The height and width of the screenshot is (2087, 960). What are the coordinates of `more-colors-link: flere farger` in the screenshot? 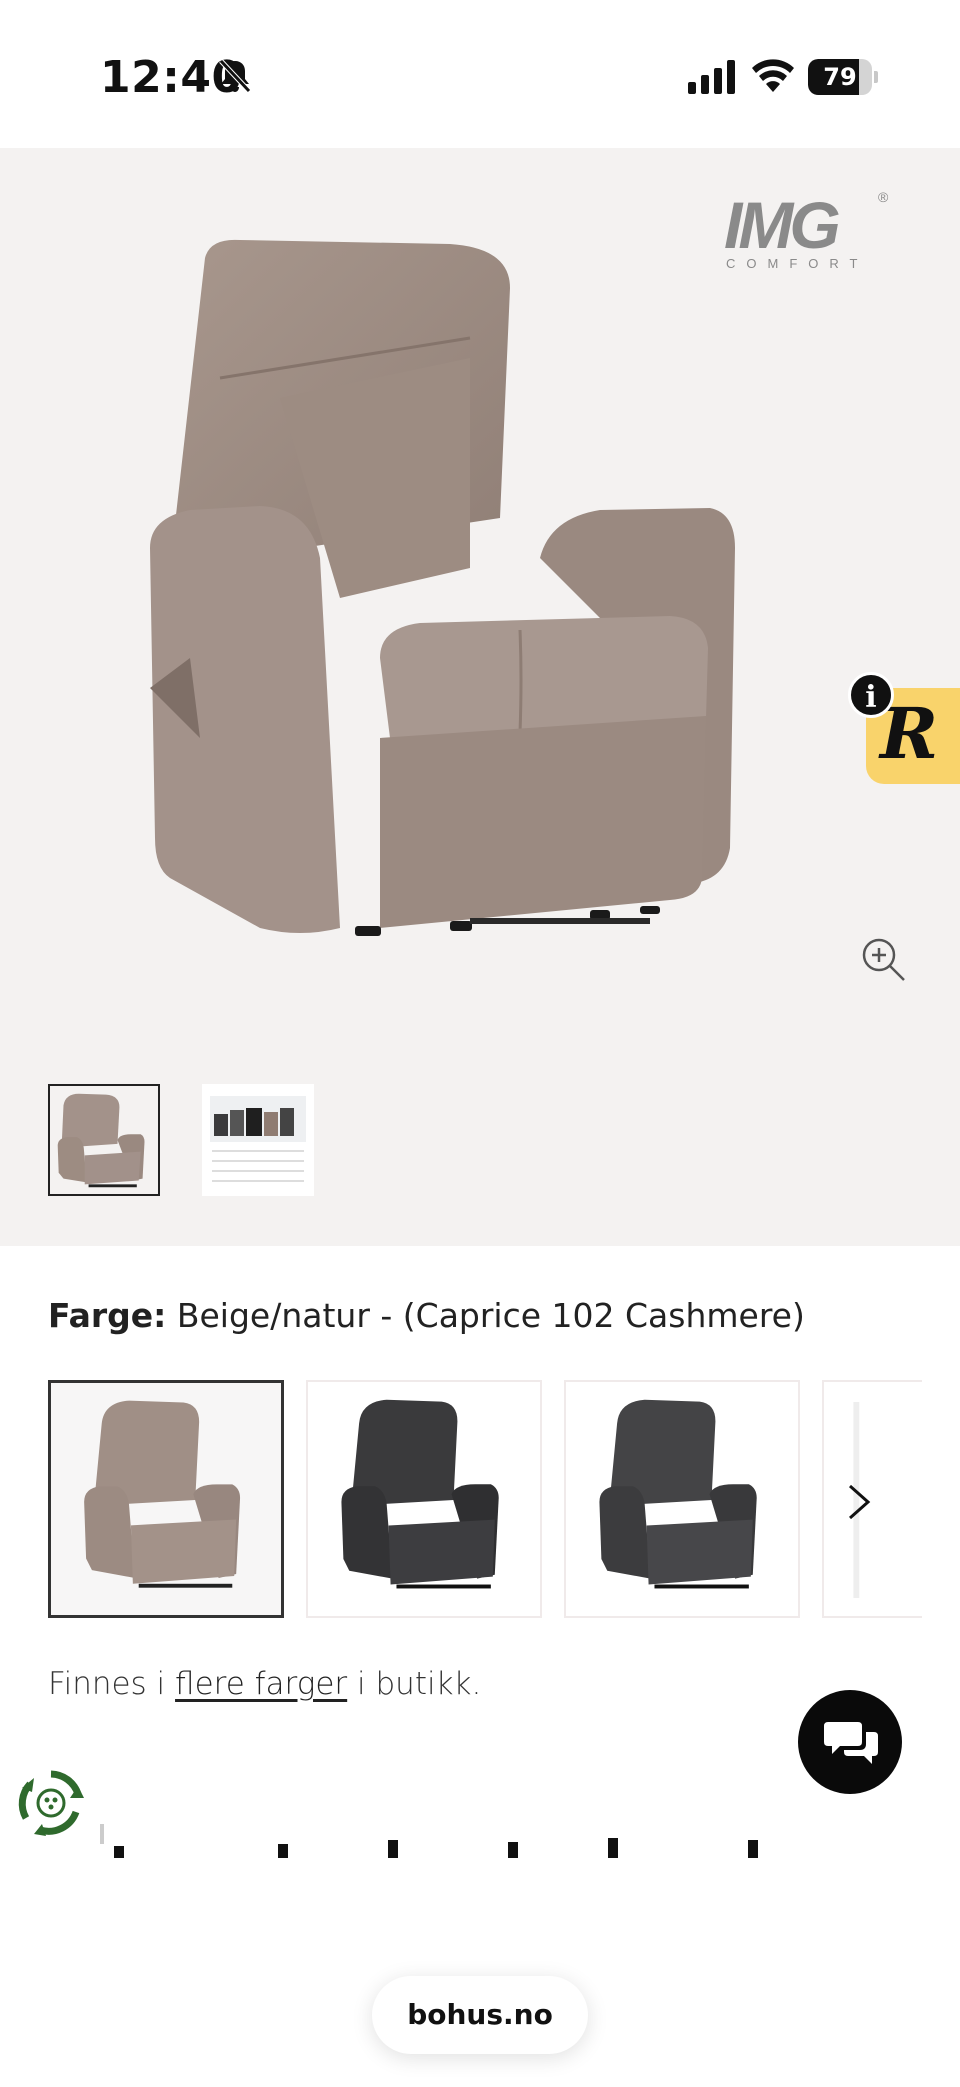 It's located at (261, 1684).